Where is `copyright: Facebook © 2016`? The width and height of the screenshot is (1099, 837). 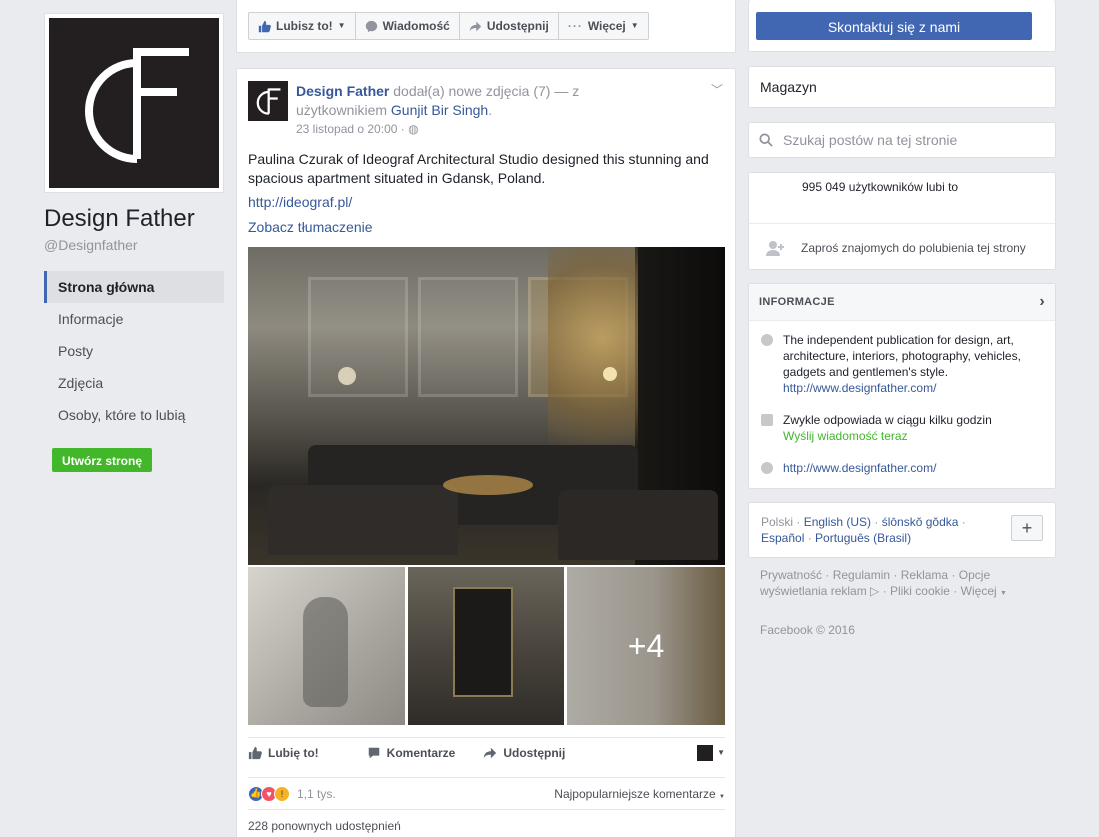
copyright: Facebook © 2016 is located at coordinates (807, 630).